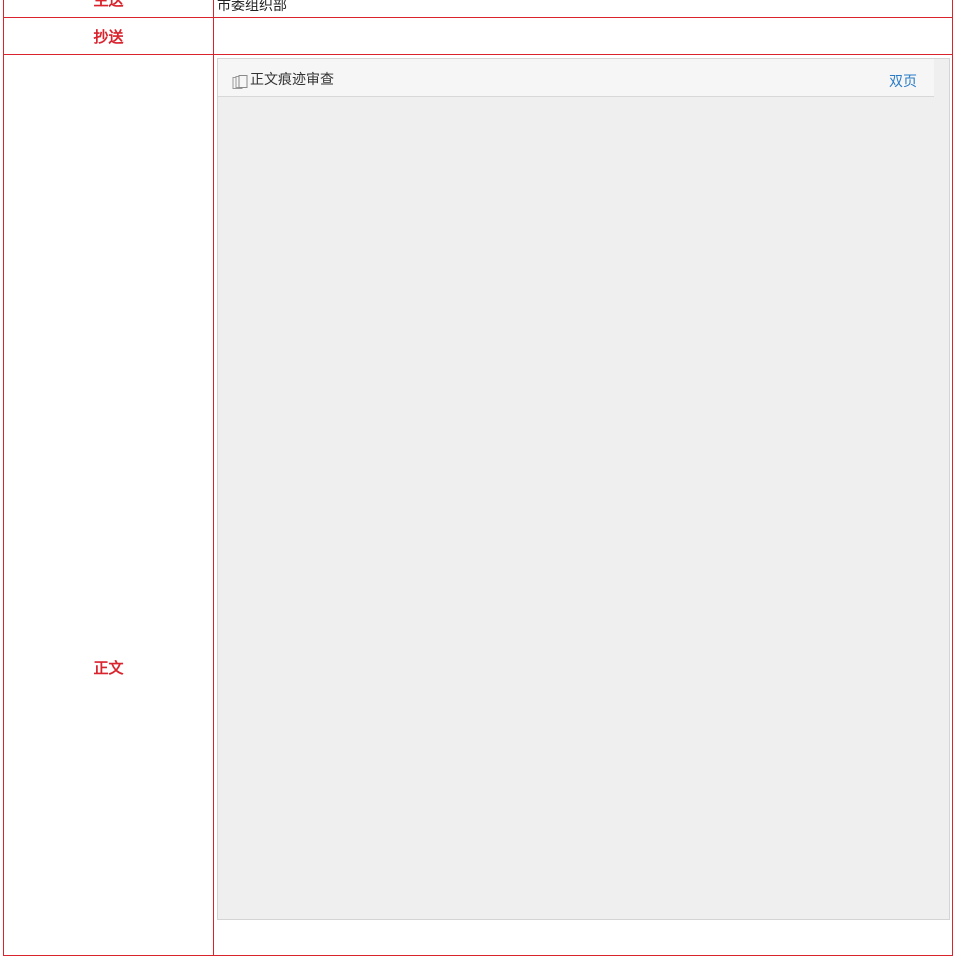  I want to click on document-viewer-toolbar: 正文痕迹审查 双页, so click(576, 78).